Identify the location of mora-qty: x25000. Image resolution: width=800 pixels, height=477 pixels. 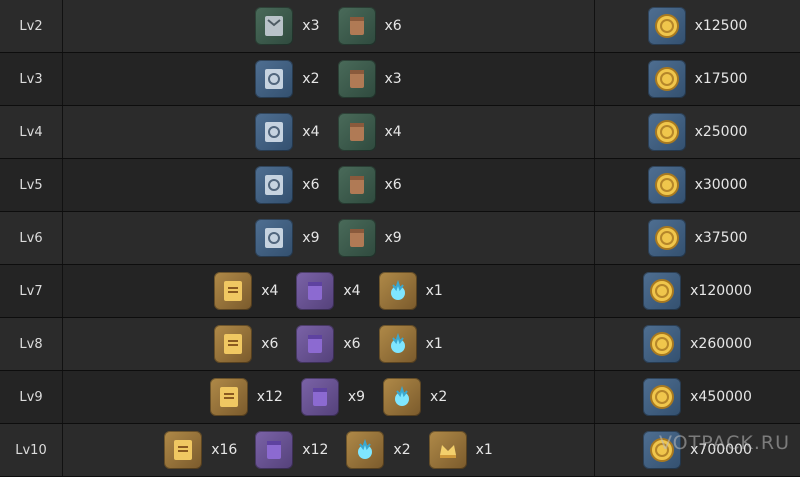
(721, 132).